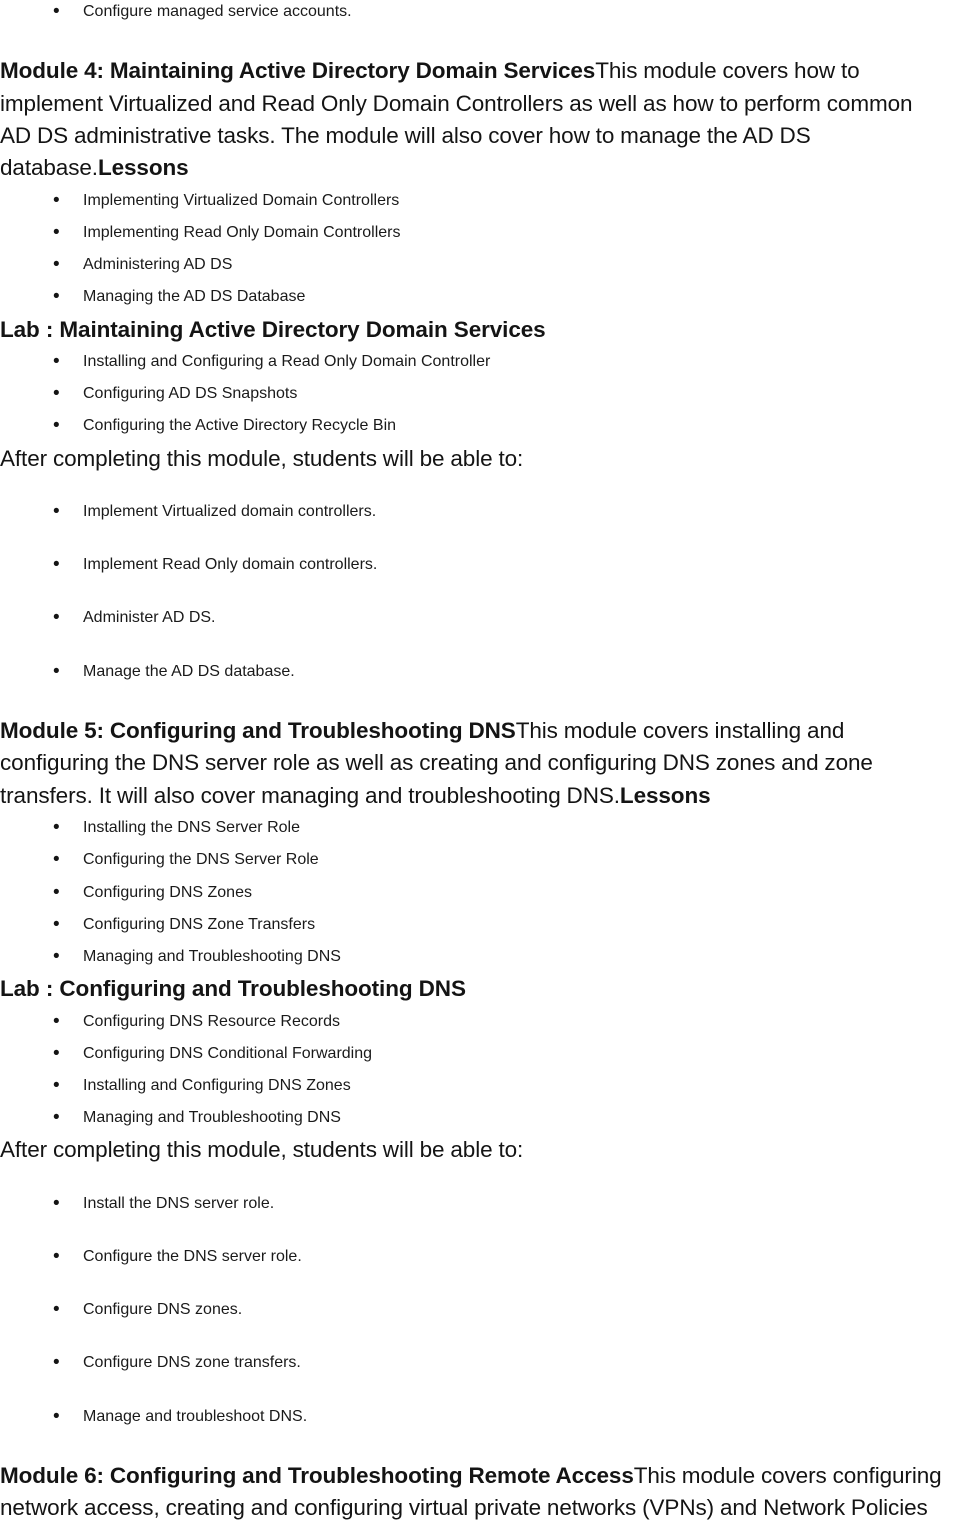 The width and height of the screenshot is (960, 1527). I want to click on list-item: Managing the AD DS Database, so click(480, 297).